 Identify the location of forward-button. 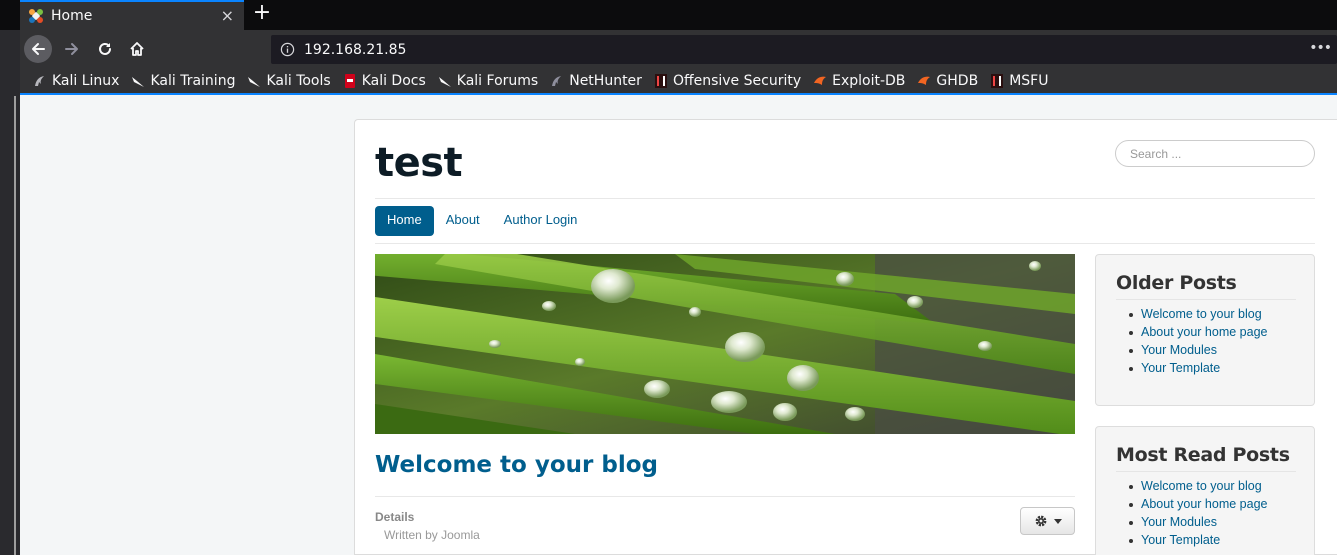
(72, 49).